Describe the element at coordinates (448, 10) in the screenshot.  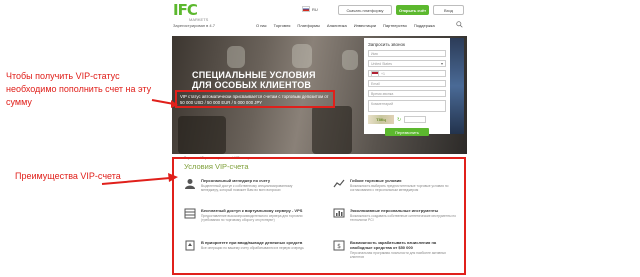
I see `login-button: Вход` at that location.